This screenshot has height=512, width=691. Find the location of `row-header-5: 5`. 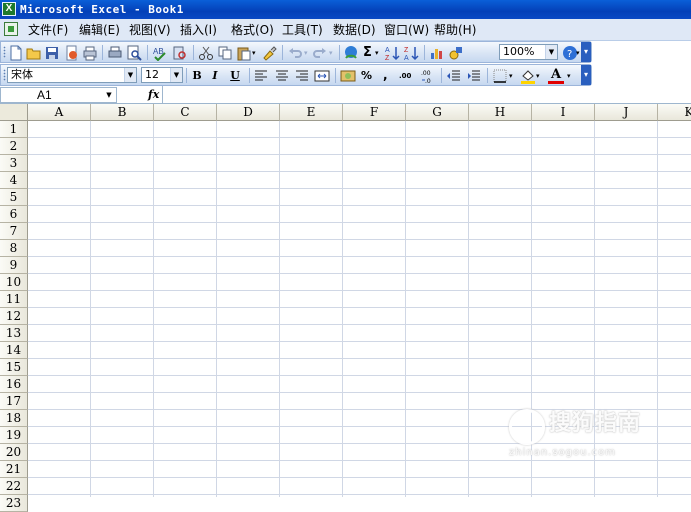

row-header-5: 5 is located at coordinates (14, 197).